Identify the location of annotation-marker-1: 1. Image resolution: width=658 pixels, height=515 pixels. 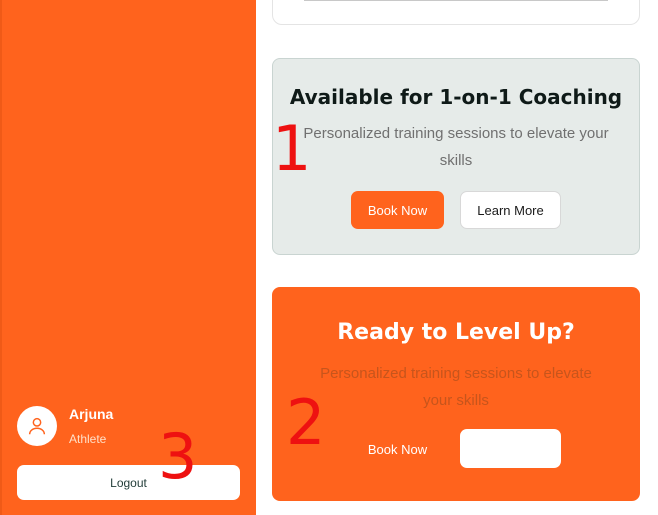
(292, 148).